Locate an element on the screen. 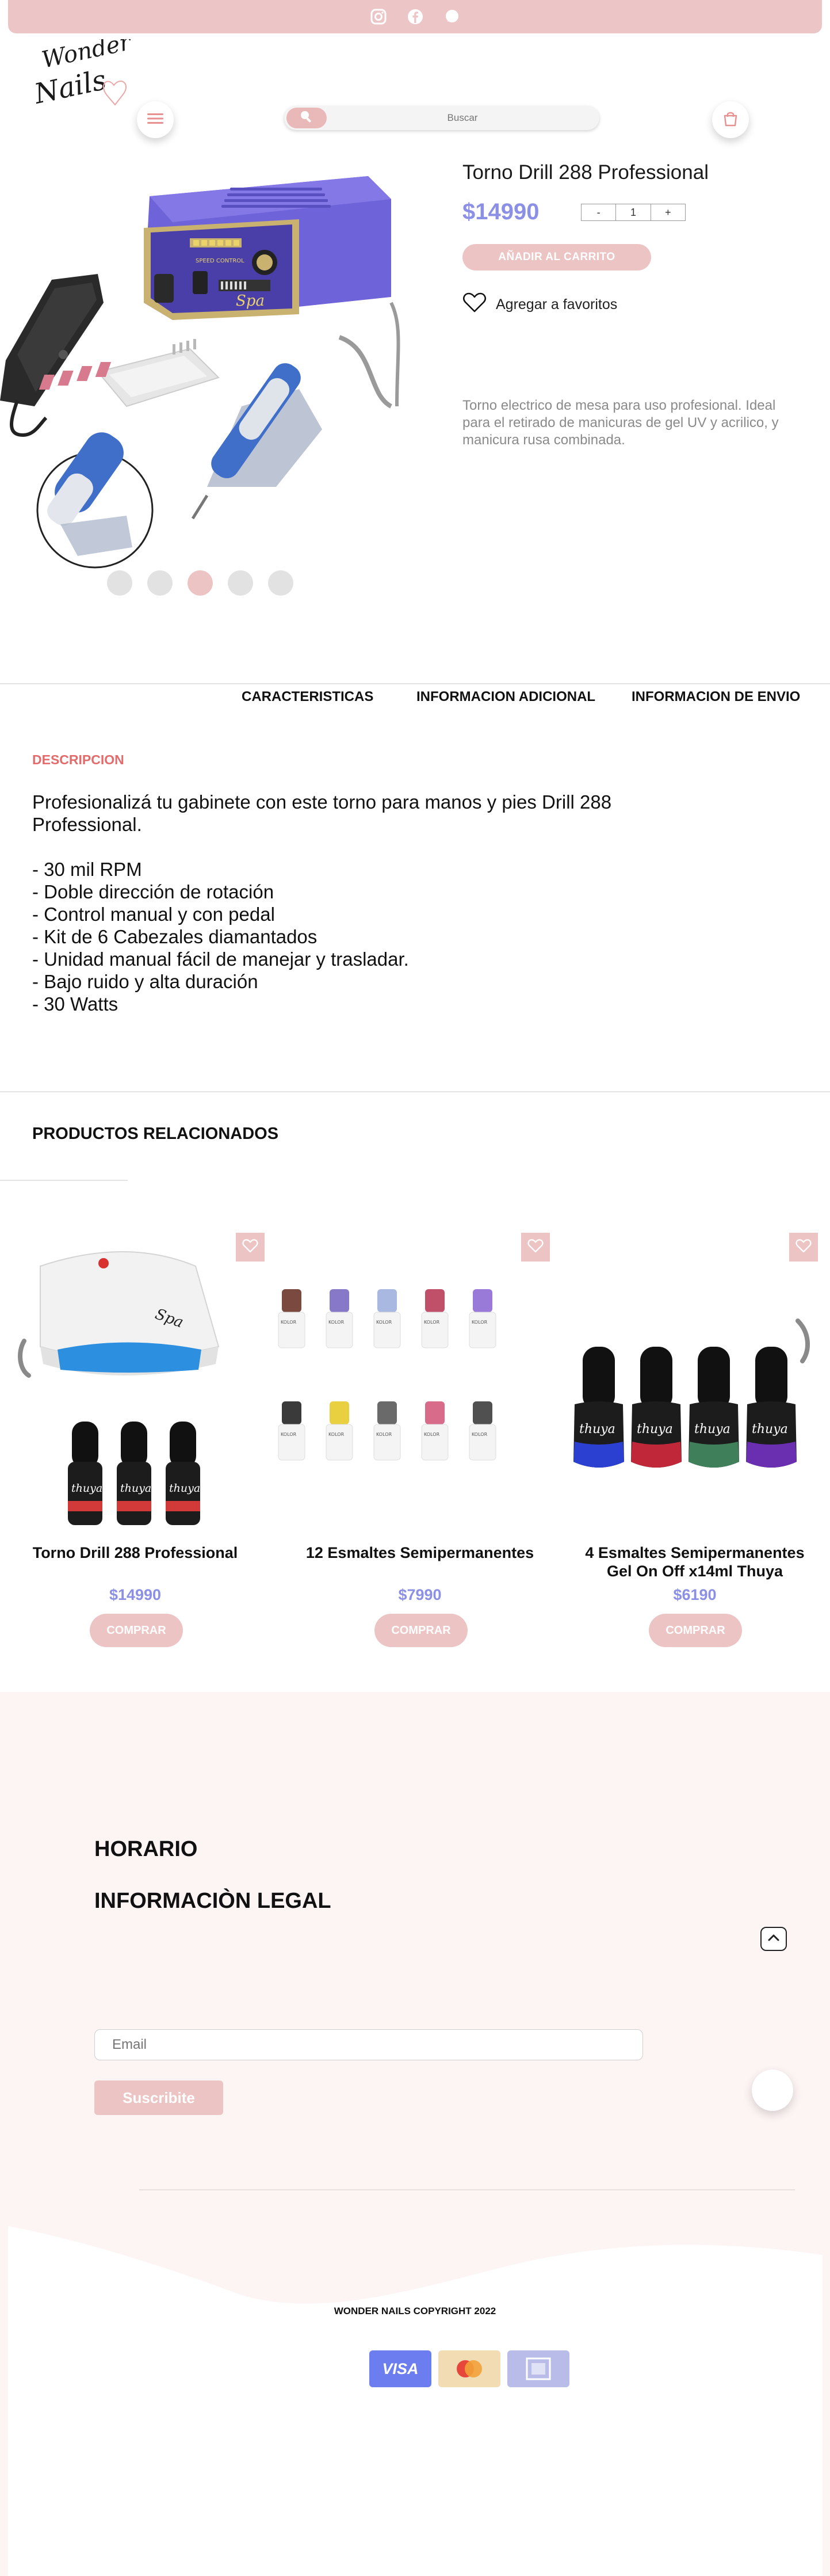 The image size is (830, 2576). add-to-favorites: Agregar a favoritos is located at coordinates (539, 305).